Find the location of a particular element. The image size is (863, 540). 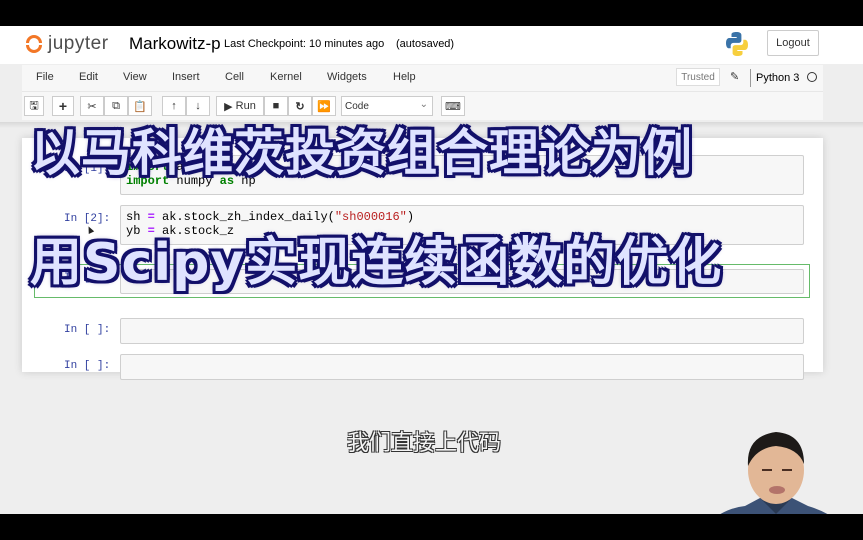

run-label: Run is located at coordinates (245, 106).